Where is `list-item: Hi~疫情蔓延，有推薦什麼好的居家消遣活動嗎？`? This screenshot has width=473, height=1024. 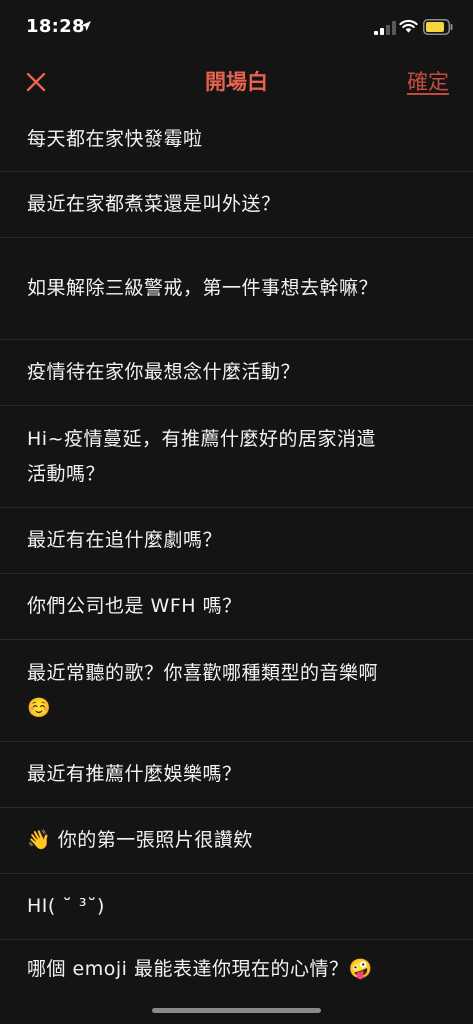
list-item: Hi~疫情蔓延，有推薦什麼好的居家消遣活動嗎？ is located at coordinates (236, 457).